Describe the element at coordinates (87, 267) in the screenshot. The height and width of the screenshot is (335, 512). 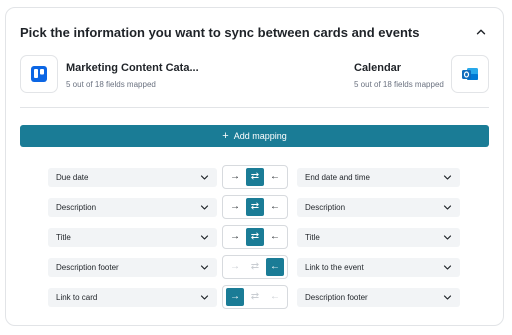
I see `source-field-label: Description footer` at that location.